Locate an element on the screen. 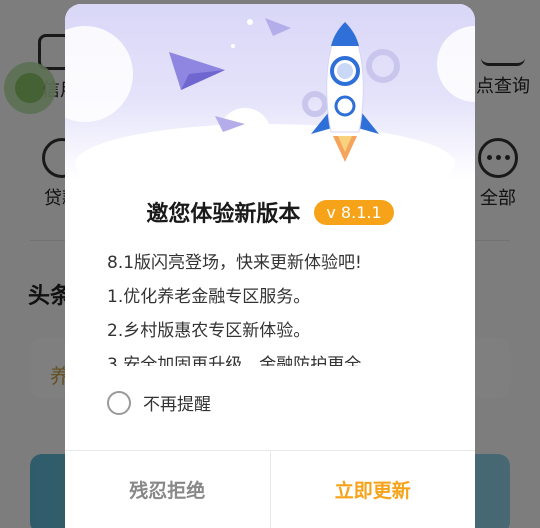  dont-remind-checkbox is located at coordinates (119, 402).